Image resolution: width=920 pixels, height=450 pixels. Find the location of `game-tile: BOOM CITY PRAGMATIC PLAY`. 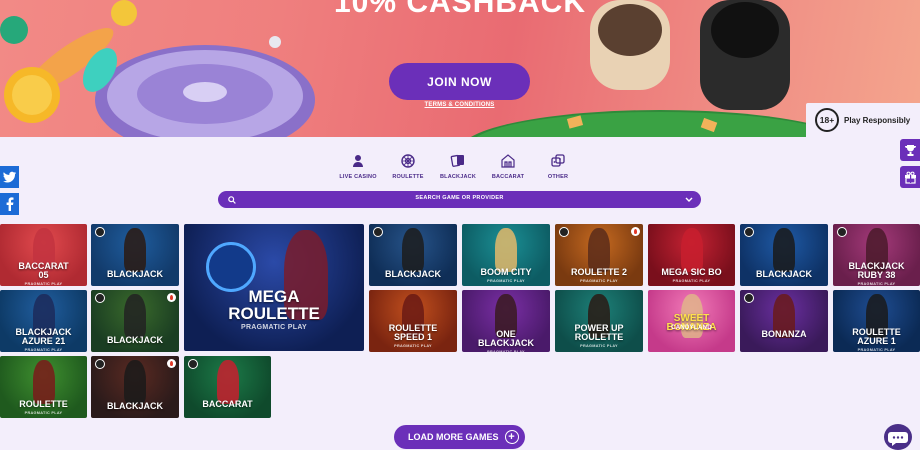

game-tile: BOOM CITY PRAGMATIC PLAY is located at coordinates (506, 255).